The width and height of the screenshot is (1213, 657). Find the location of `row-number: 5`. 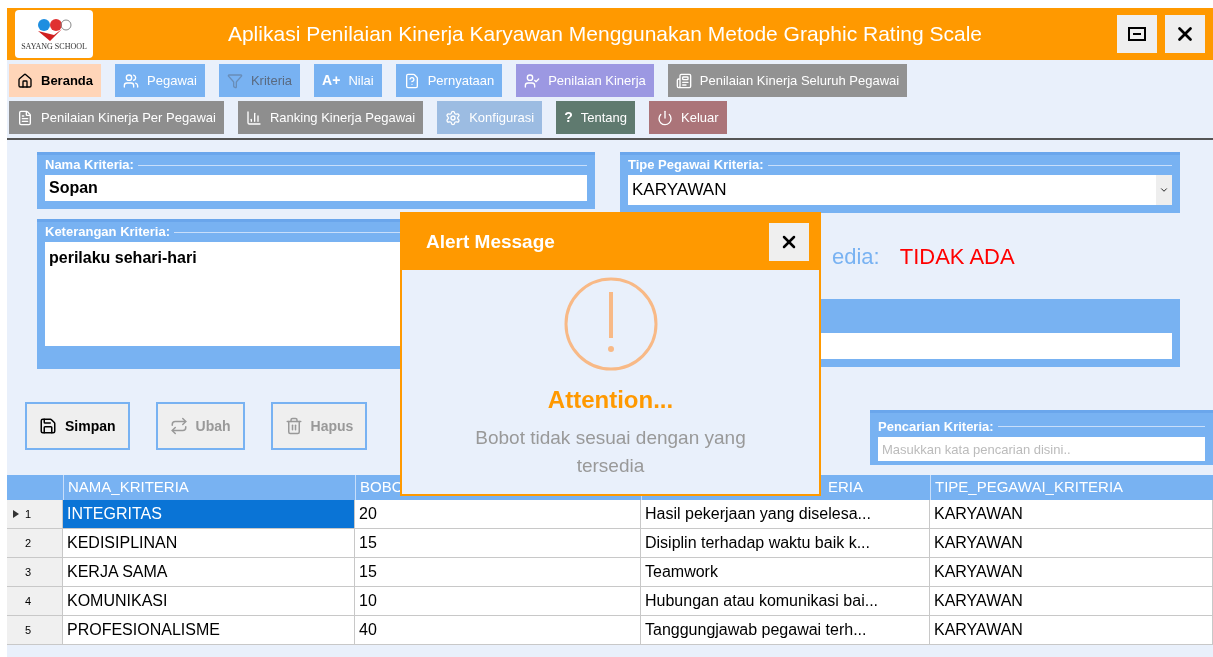

row-number: 5 is located at coordinates (28, 630).